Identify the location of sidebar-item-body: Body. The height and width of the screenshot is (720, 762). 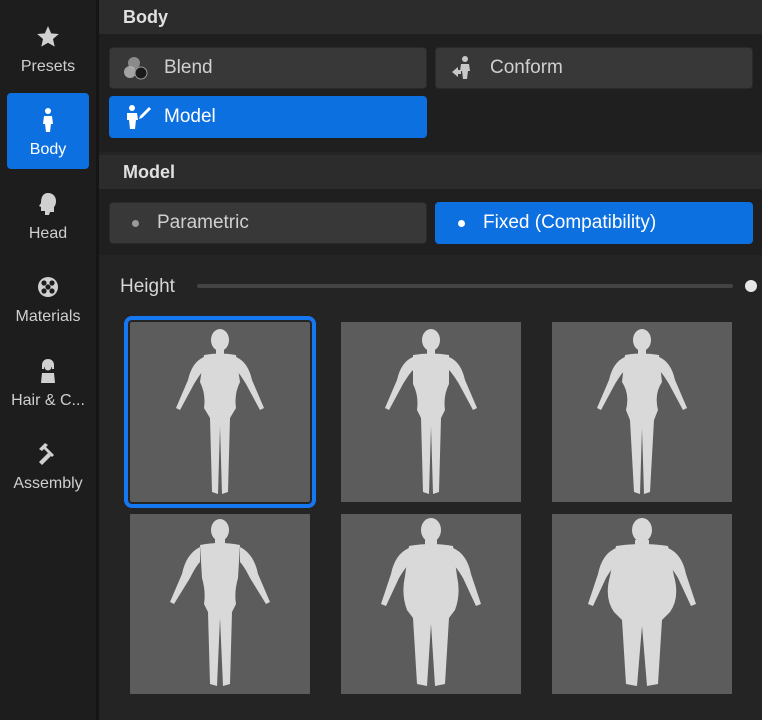
(48, 131).